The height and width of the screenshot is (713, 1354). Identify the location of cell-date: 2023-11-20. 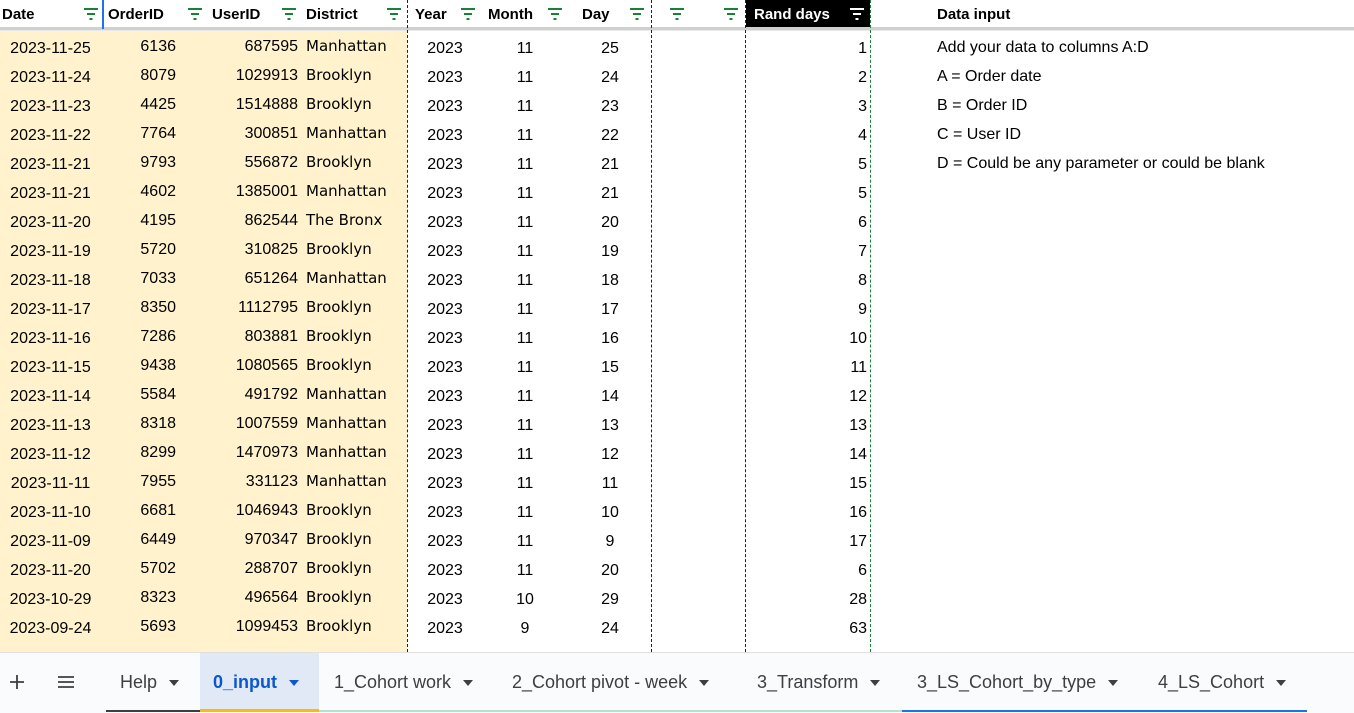
(50, 570).